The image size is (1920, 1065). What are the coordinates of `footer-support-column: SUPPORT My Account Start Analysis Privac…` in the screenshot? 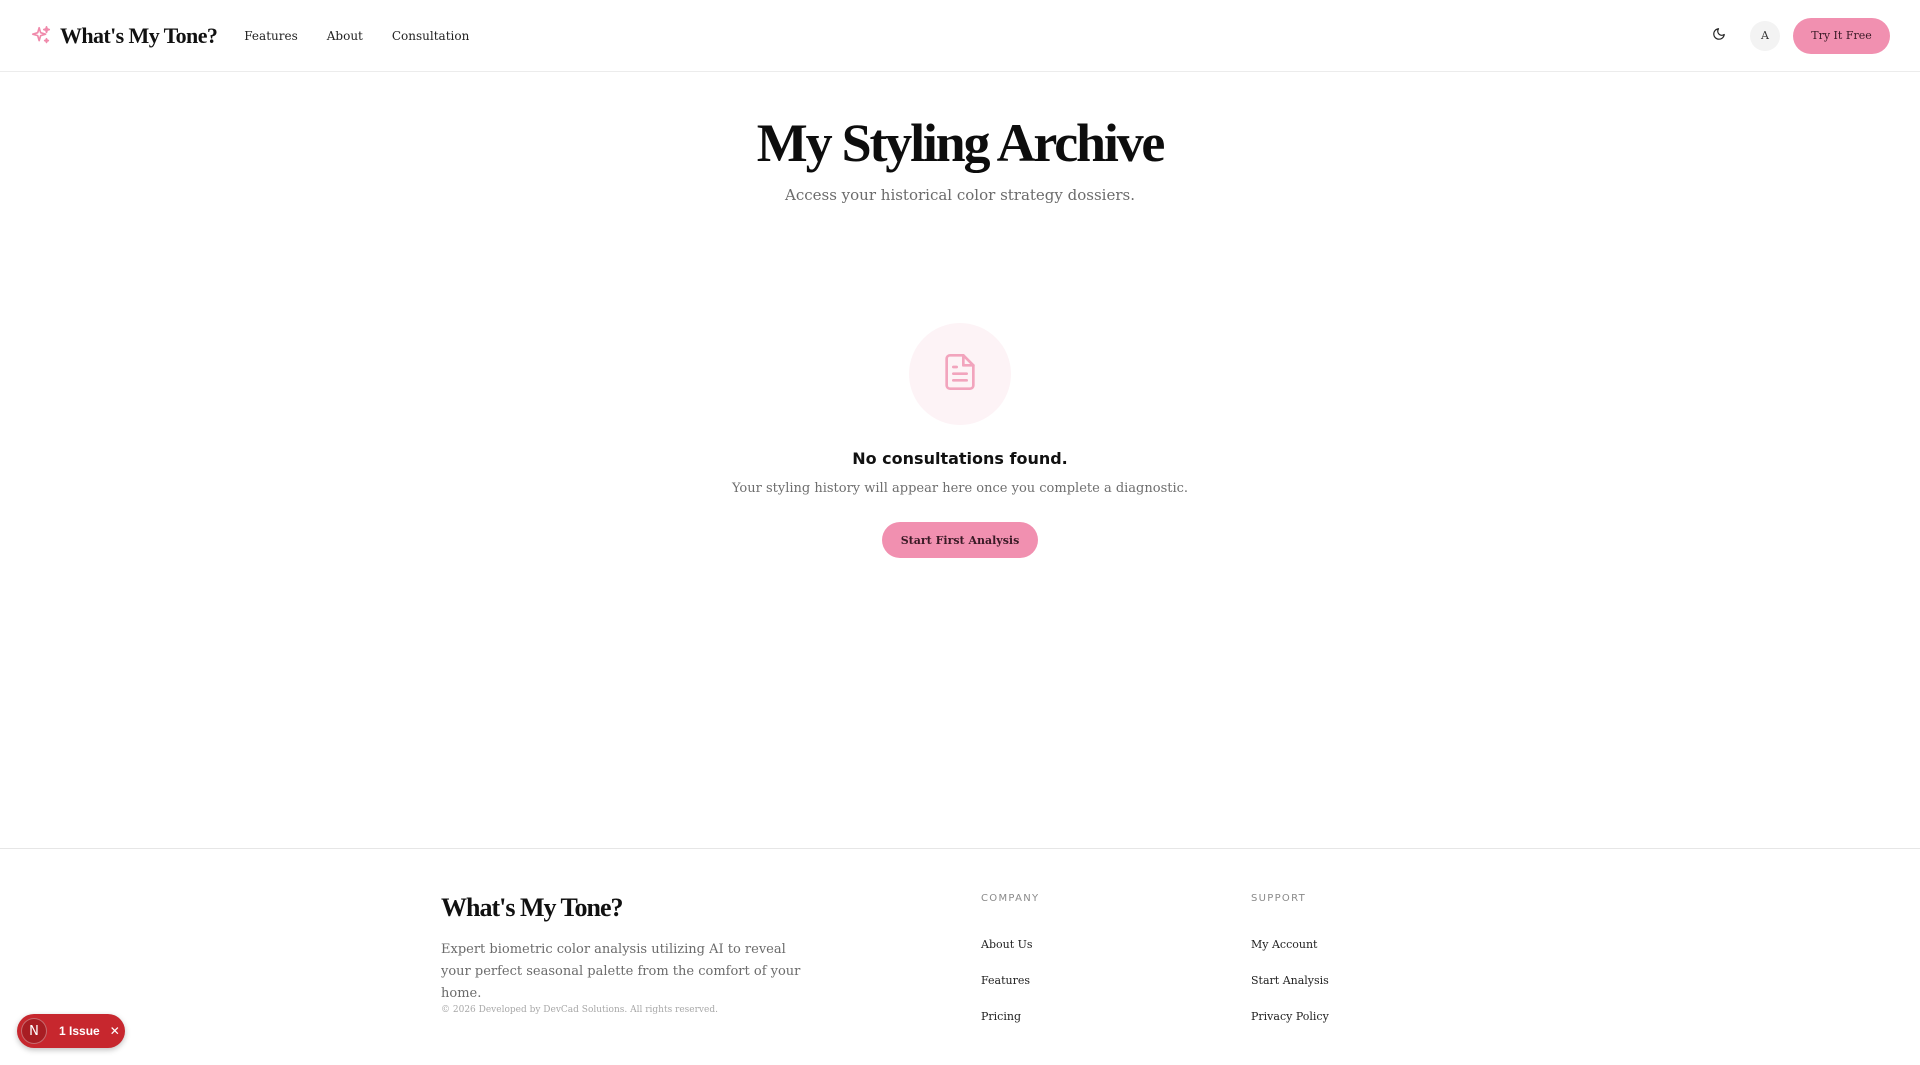 It's located at (1290, 967).